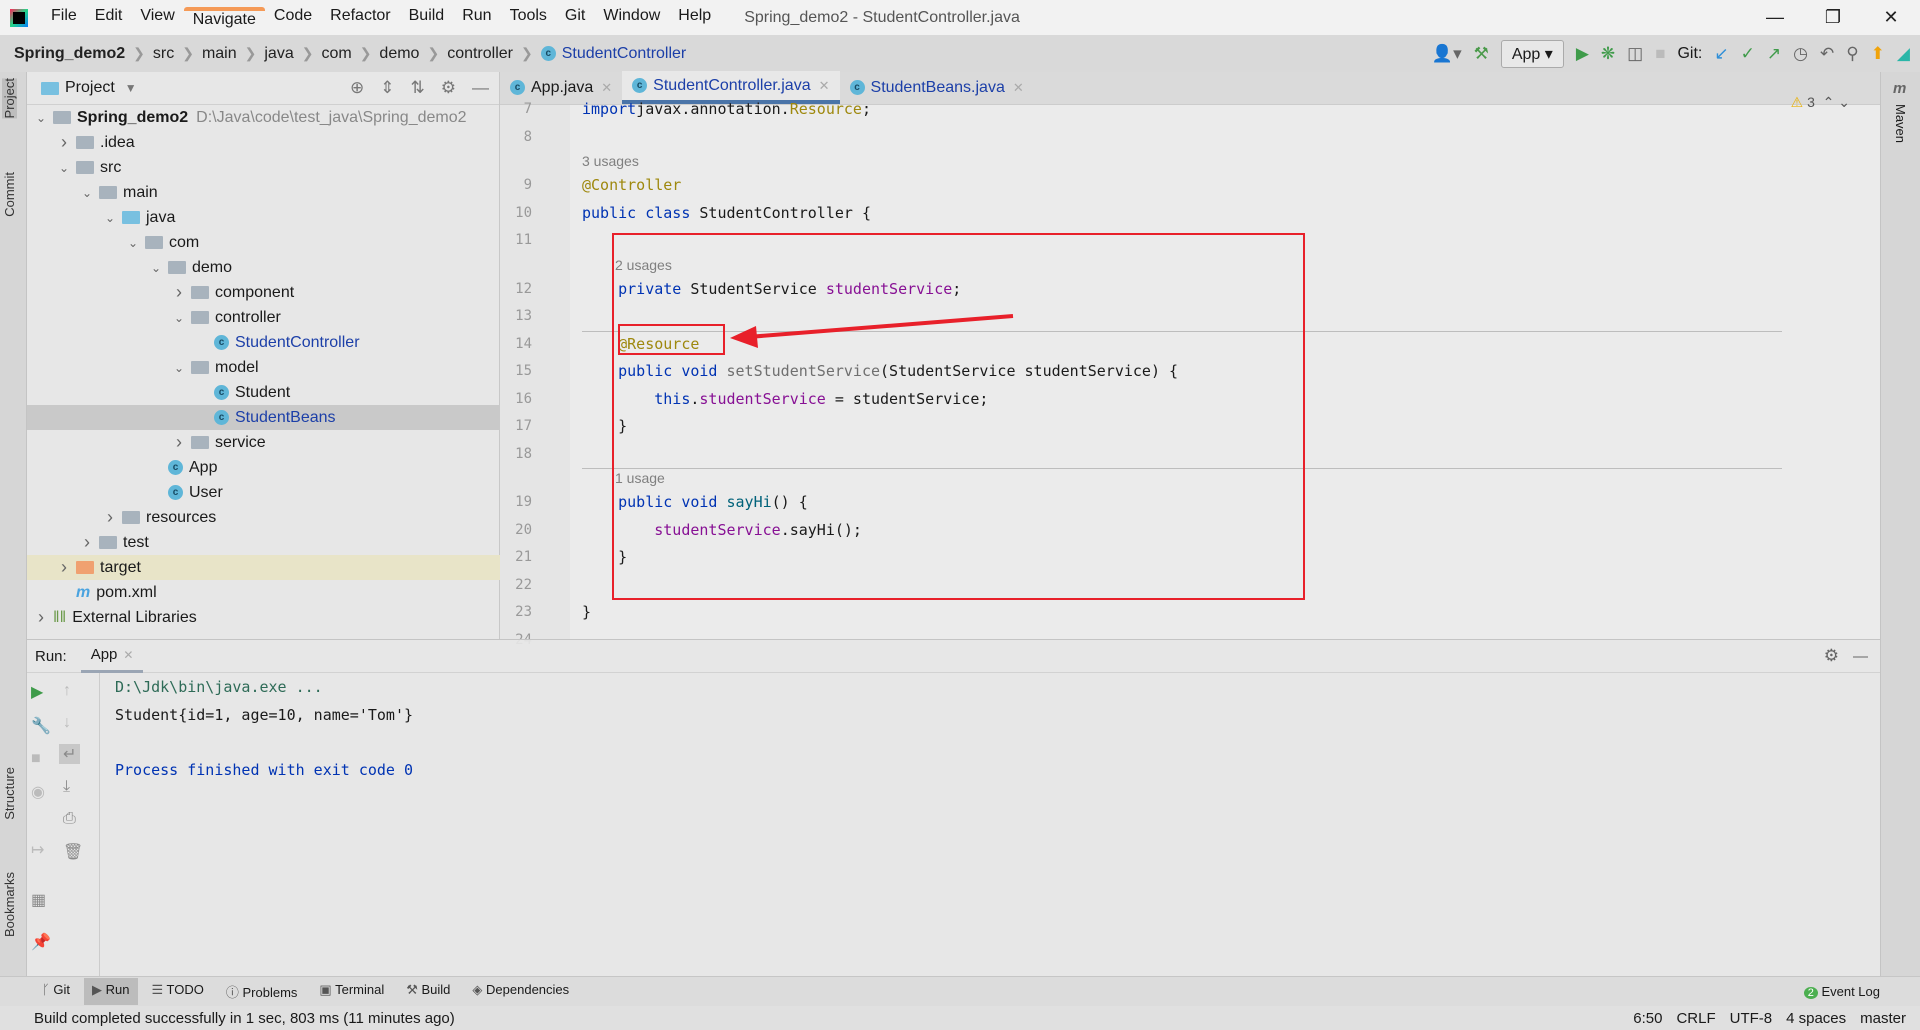  What do you see at coordinates (9, 194) in the screenshot?
I see `sidebar-tab-commit: Commit` at bounding box center [9, 194].